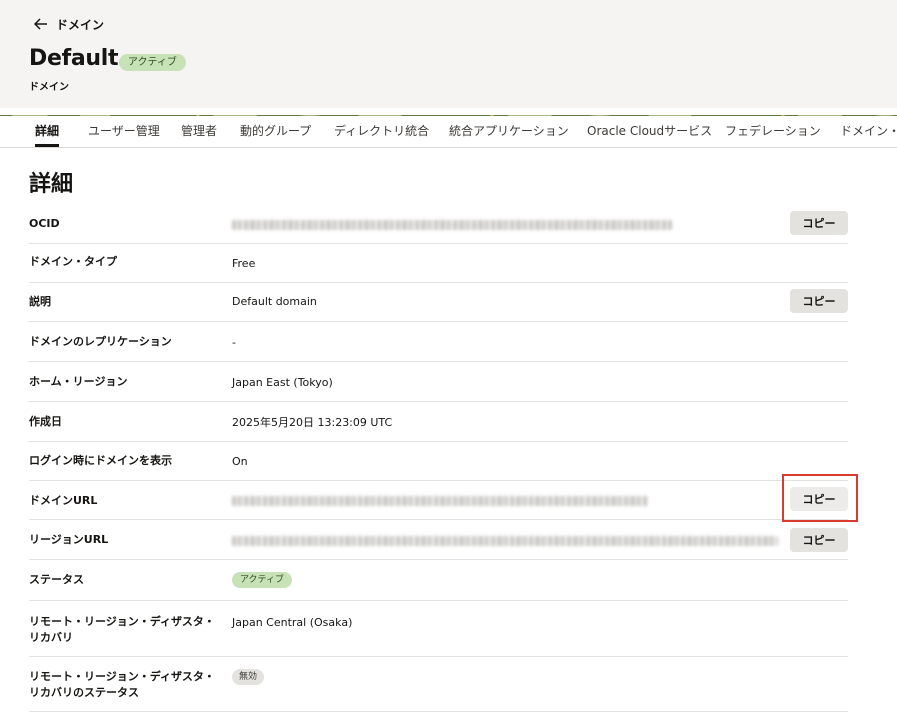 The image size is (897, 720). Describe the element at coordinates (292, 622) in the screenshot. I see `detail-value: Japan Central (Osaka)` at that location.